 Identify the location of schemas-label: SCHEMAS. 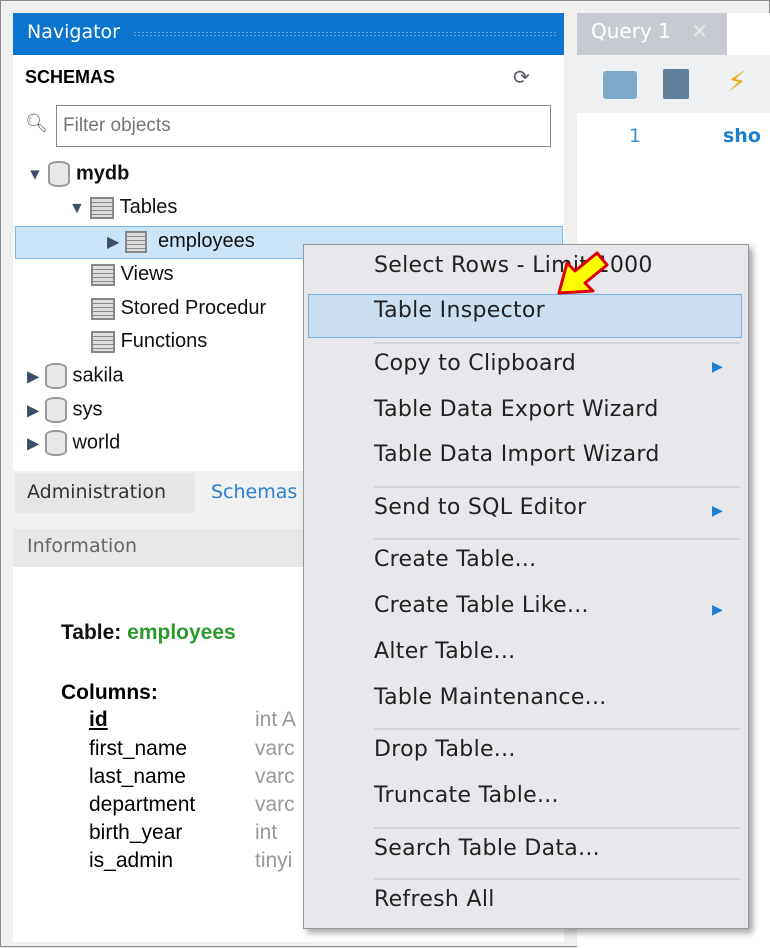
(70, 77).